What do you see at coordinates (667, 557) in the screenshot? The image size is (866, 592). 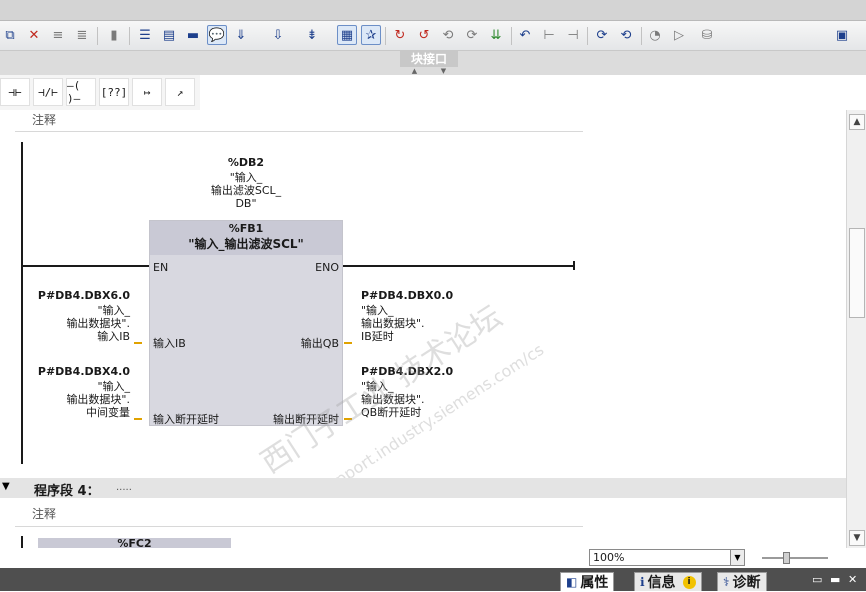 I see `zoom-select: 100% ▼` at bounding box center [667, 557].